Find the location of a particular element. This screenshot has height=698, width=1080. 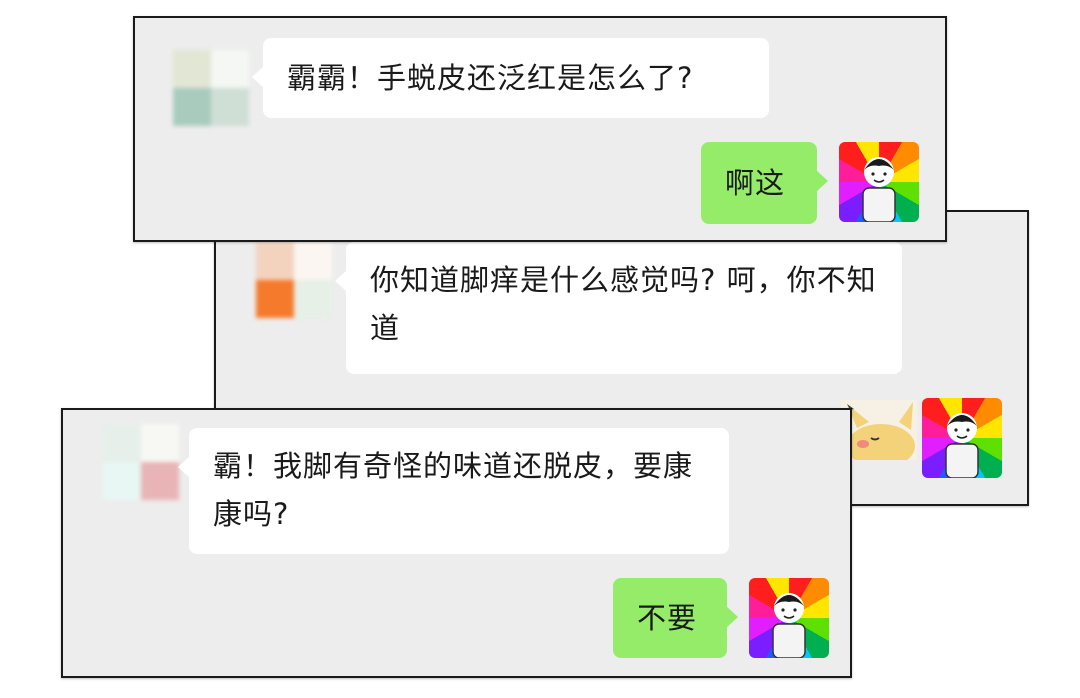

outgoing-message: 啊这 is located at coordinates (764, 183).